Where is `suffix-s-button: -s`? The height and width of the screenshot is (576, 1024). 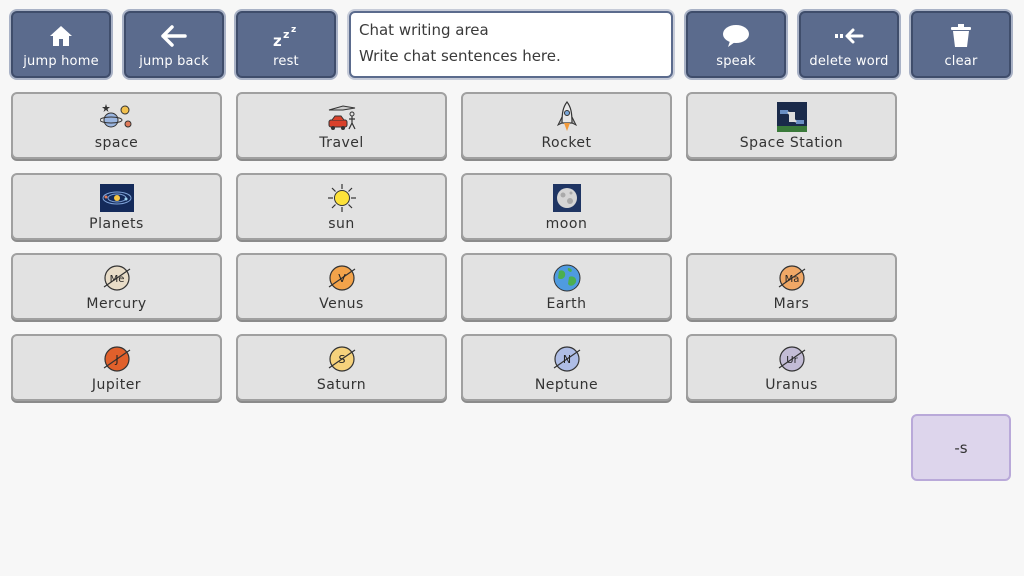 suffix-s-button: -s is located at coordinates (961, 447).